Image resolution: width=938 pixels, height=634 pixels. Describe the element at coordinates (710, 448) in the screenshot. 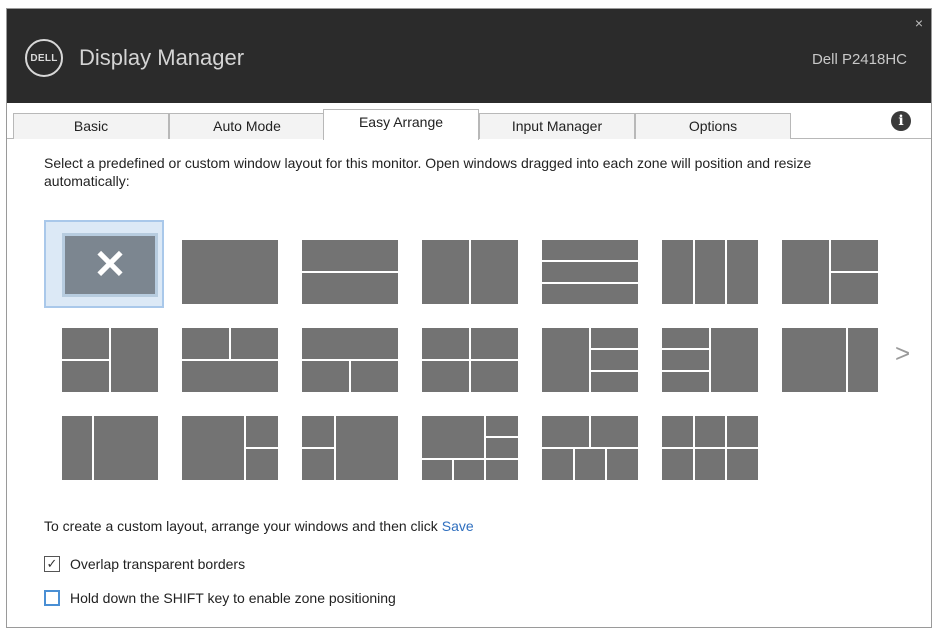

I see `layout-3x2` at that location.